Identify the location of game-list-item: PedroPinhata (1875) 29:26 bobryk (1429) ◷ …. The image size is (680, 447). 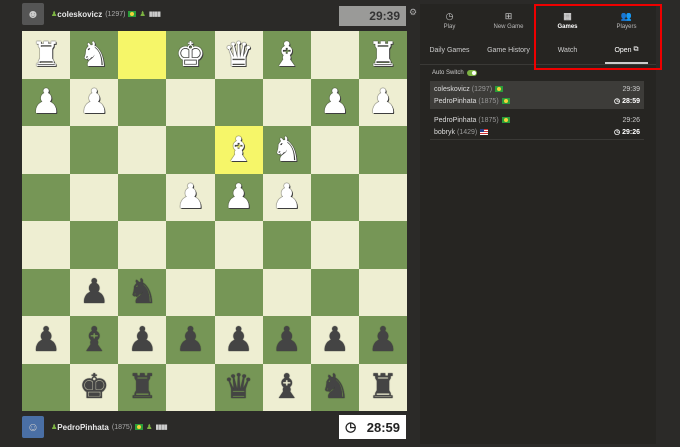
(537, 126).